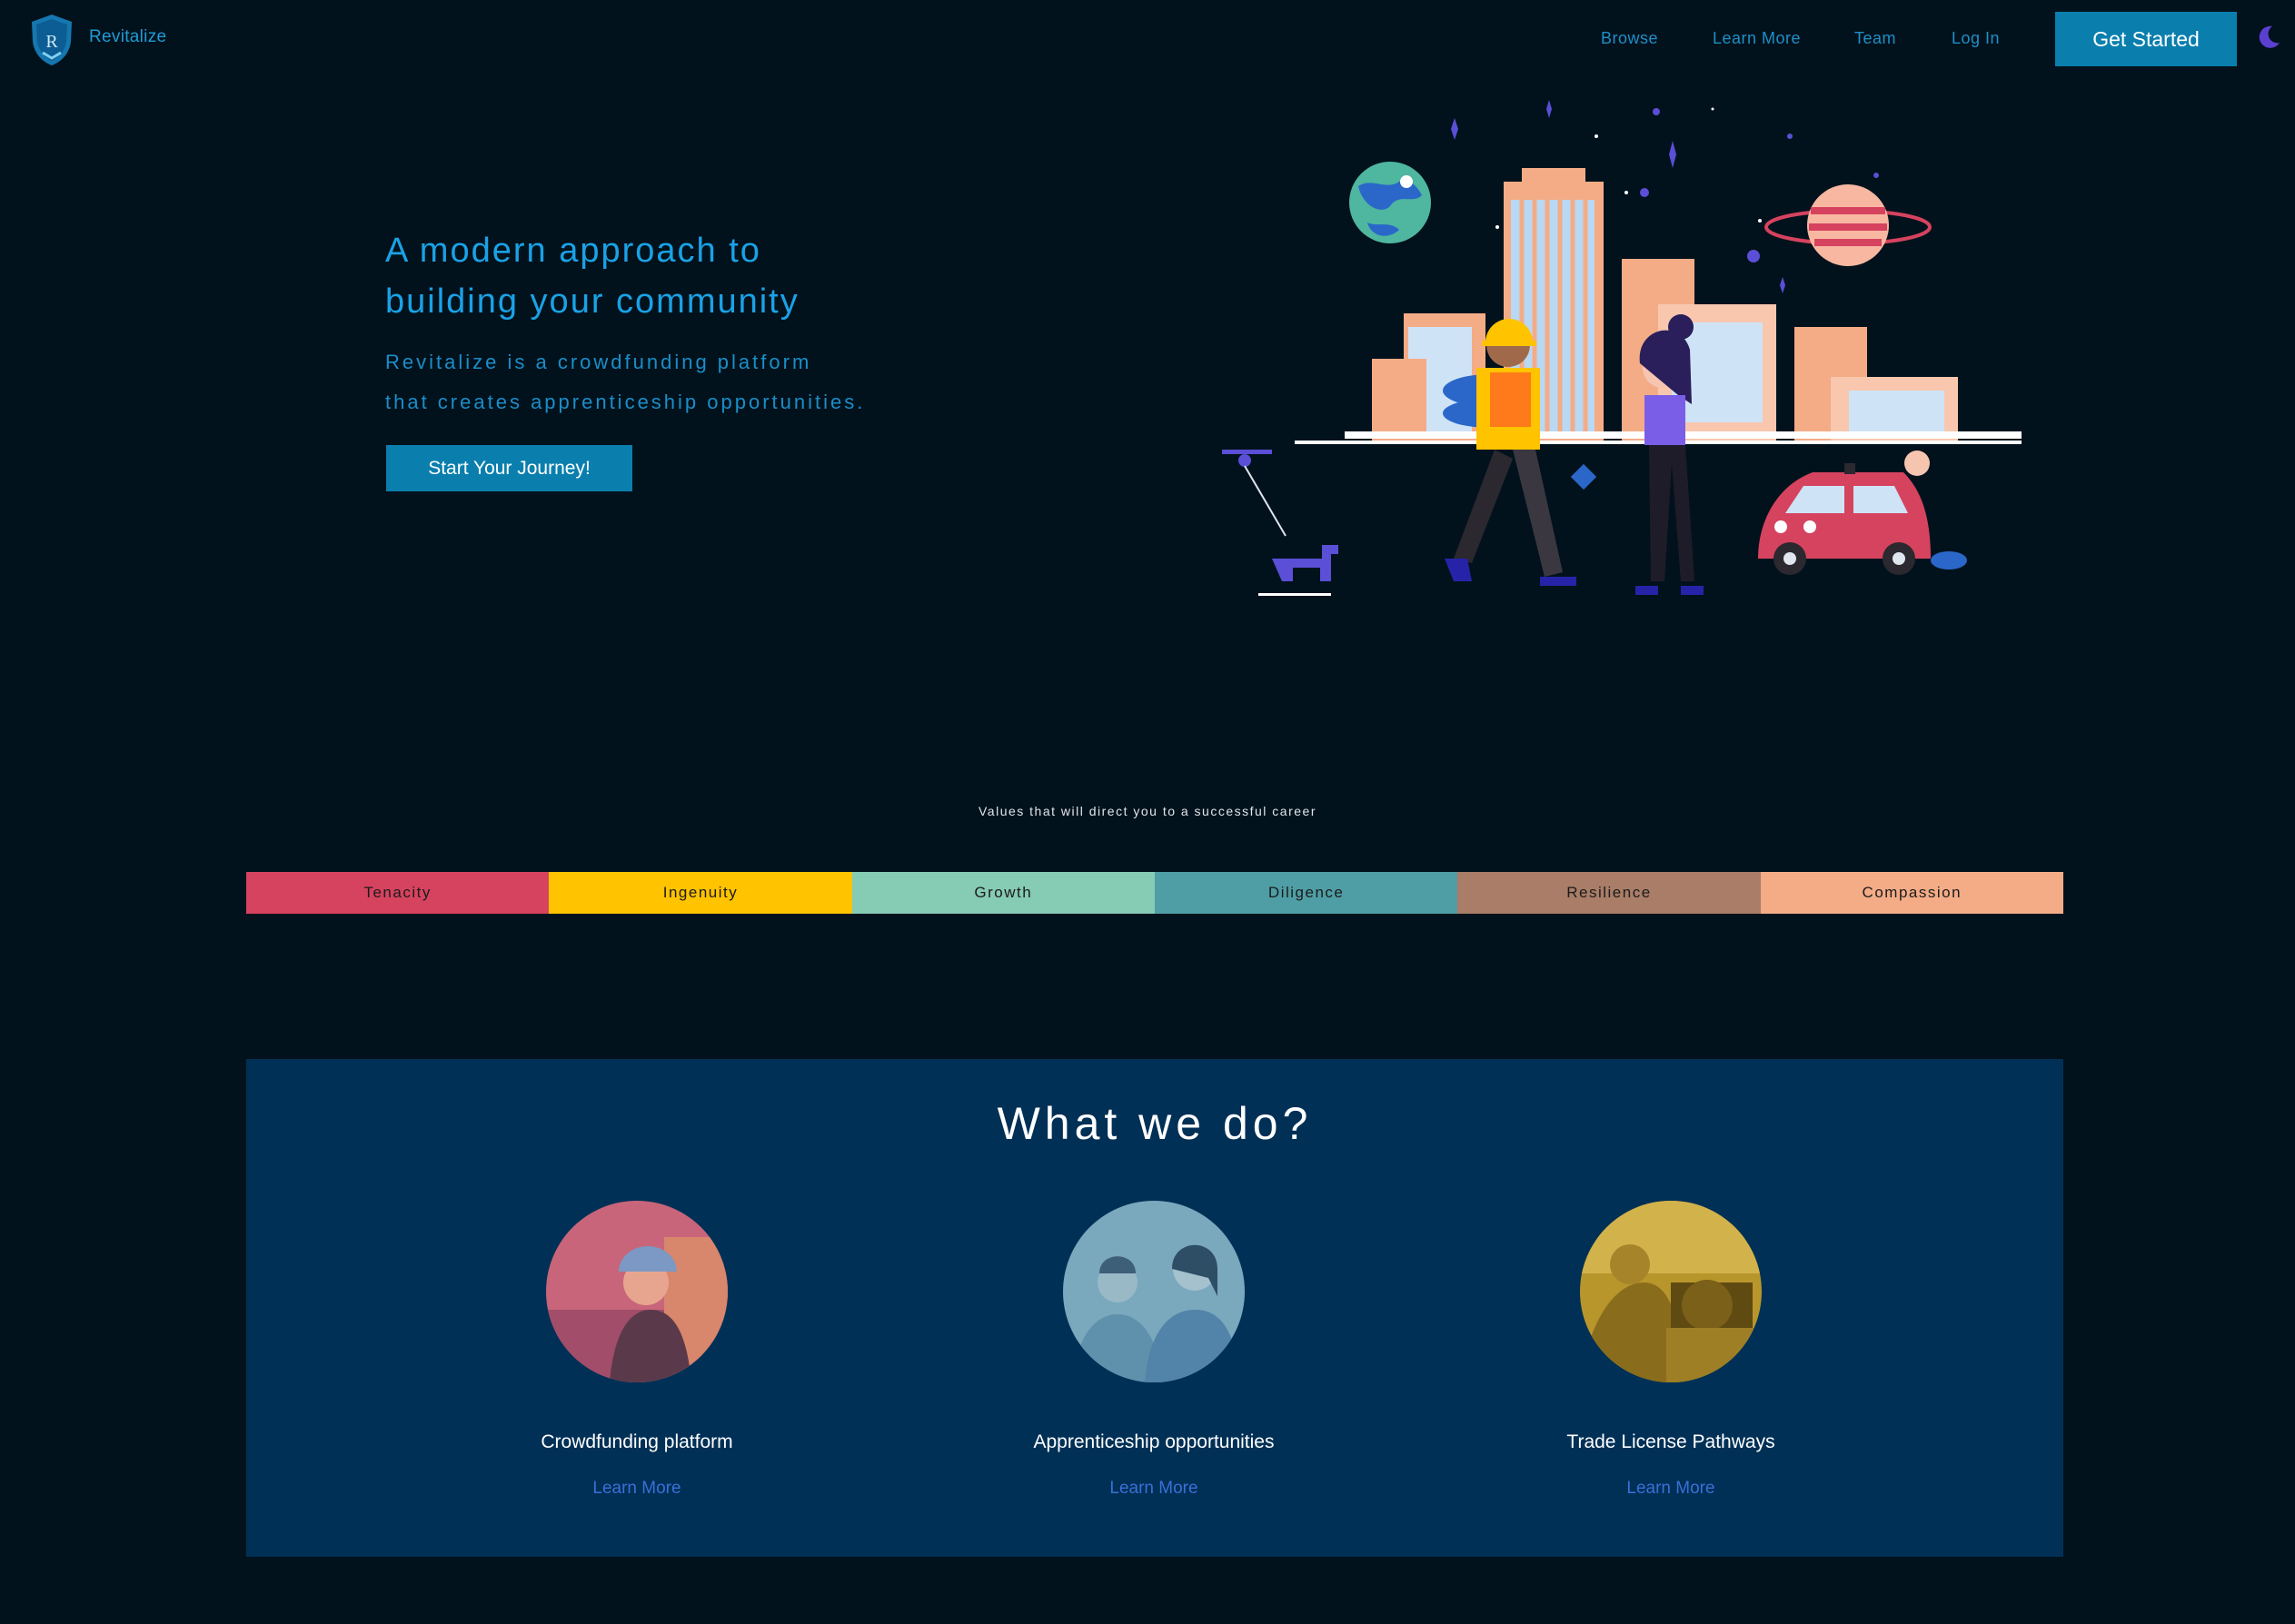  I want to click on value-compassion: Compassion, so click(1911, 893).